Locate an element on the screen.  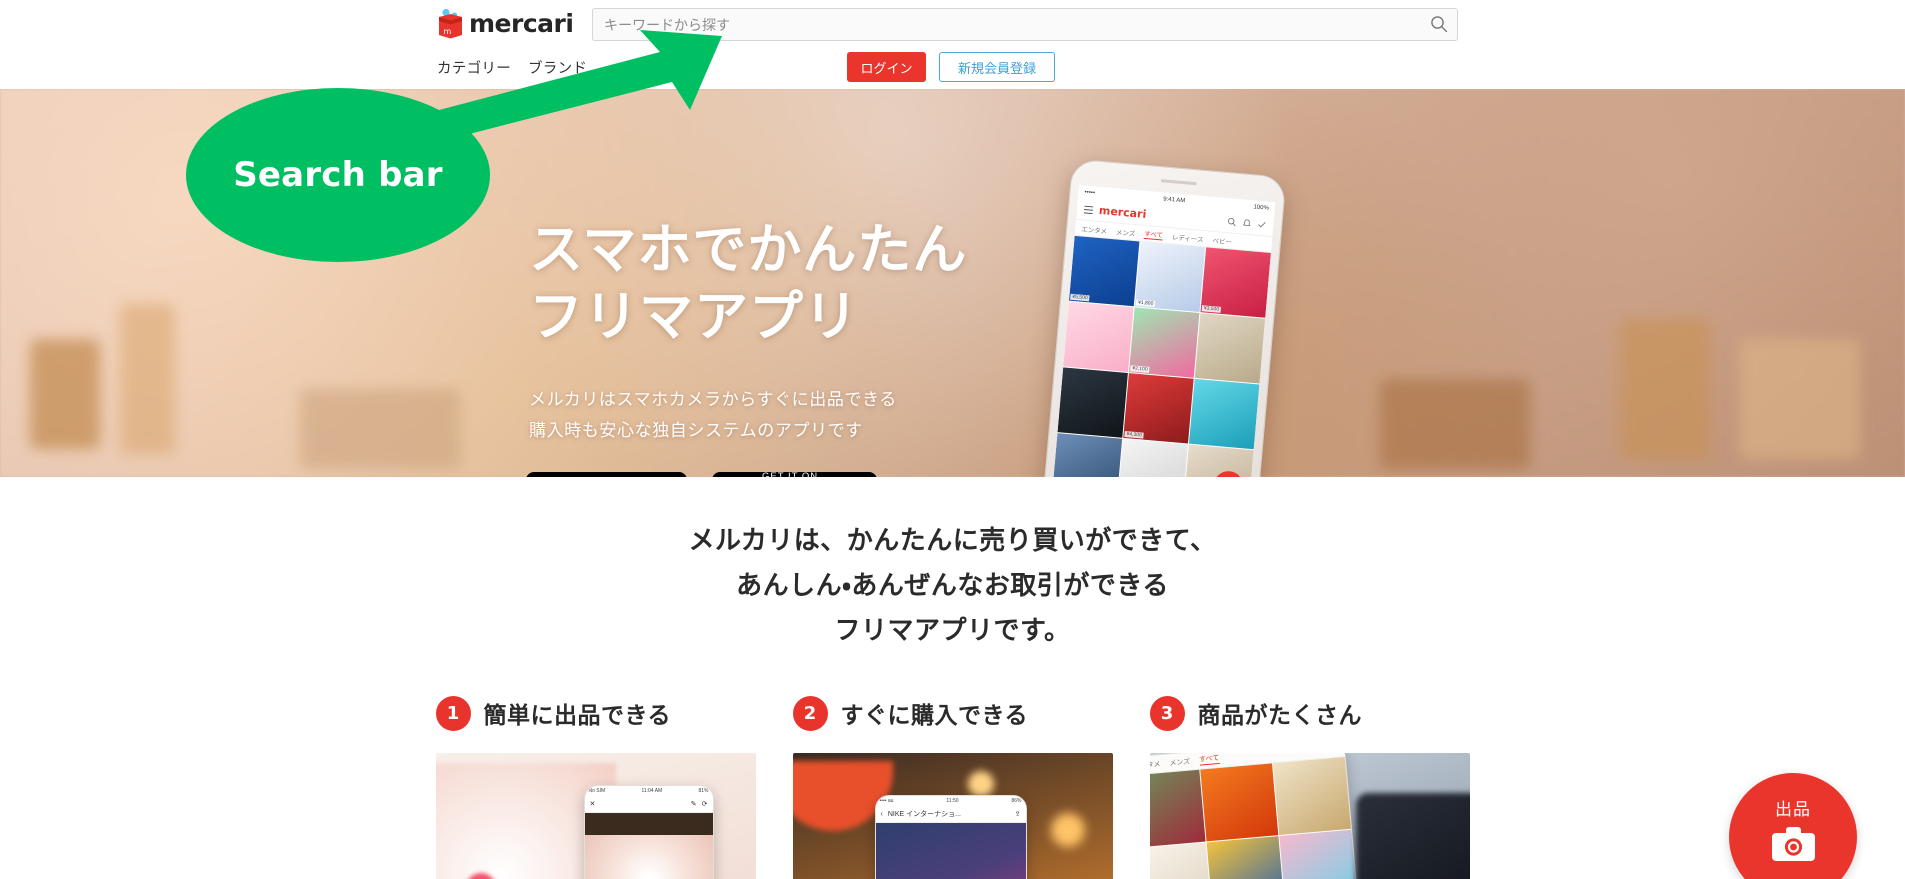
mini-phone-battery: 81% is located at coordinates (703, 791).